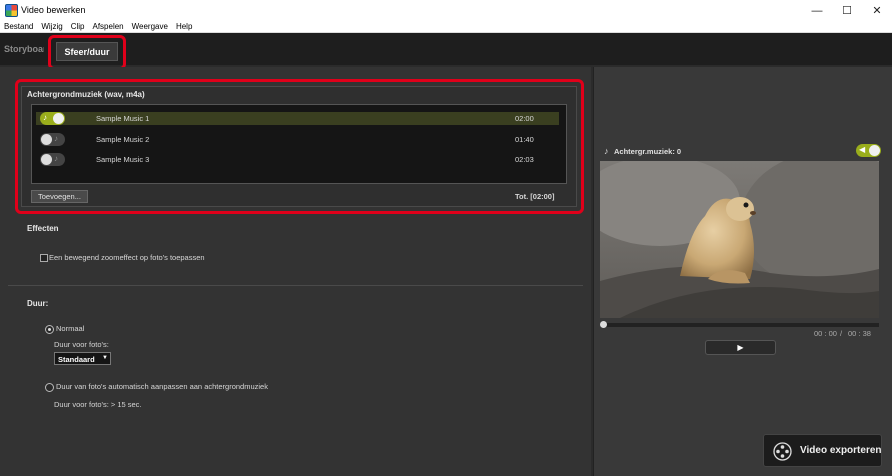 This screenshot has height=476, width=892. What do you see at coordinates (76, 359) in the screenshot?
I see `photo-duration-value: Standaard` at bounding box center [76, 359].